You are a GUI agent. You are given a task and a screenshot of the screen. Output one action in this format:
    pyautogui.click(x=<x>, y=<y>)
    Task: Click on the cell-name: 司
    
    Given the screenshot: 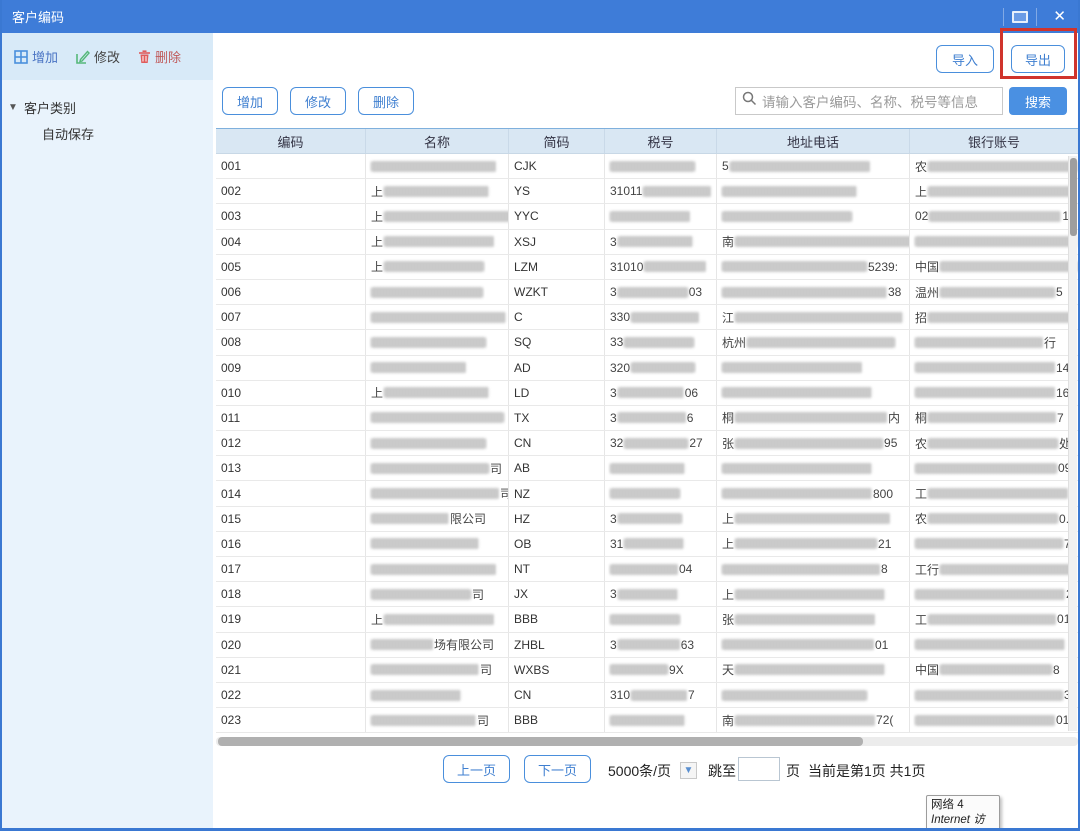 What is the action you would take?
    pyautogui.click(x=437, y=468)
    